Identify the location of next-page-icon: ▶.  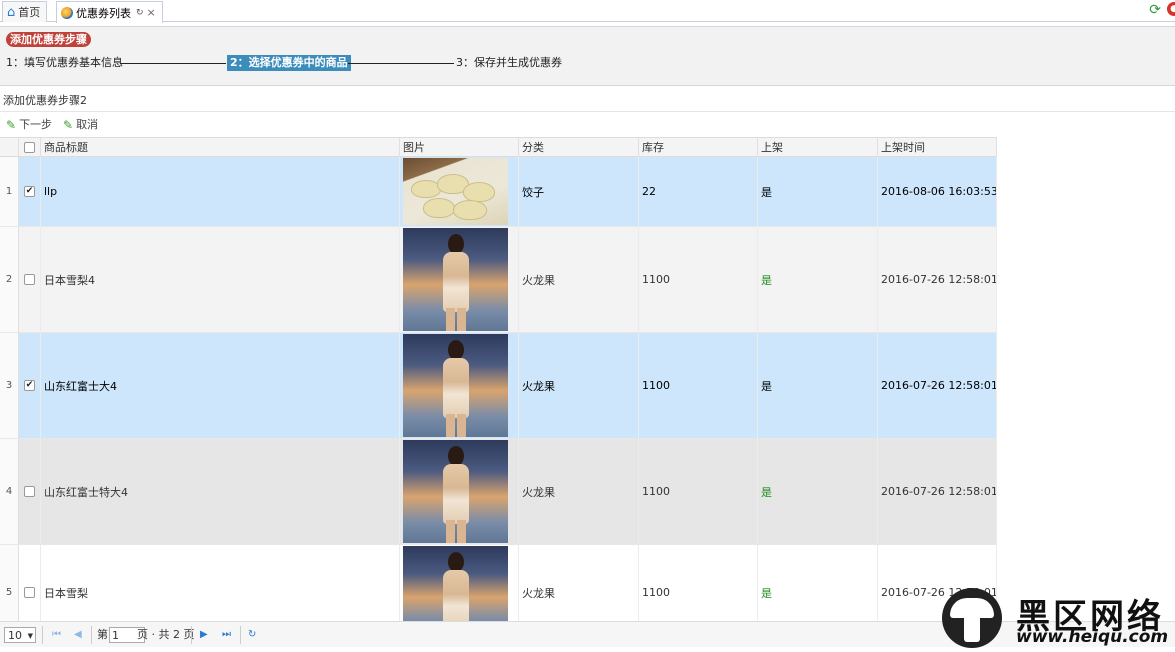
(204, 635).